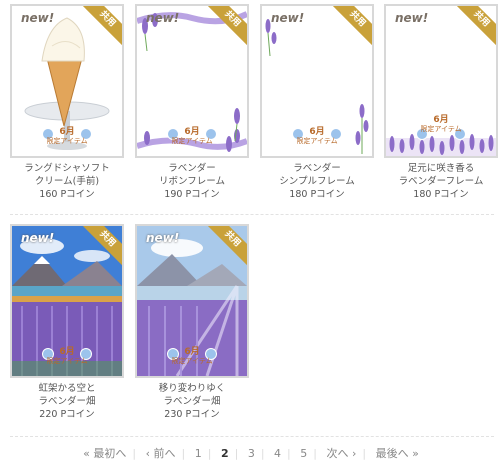  I want to click on item-price: 190 Pコイン, so click(192, 194).